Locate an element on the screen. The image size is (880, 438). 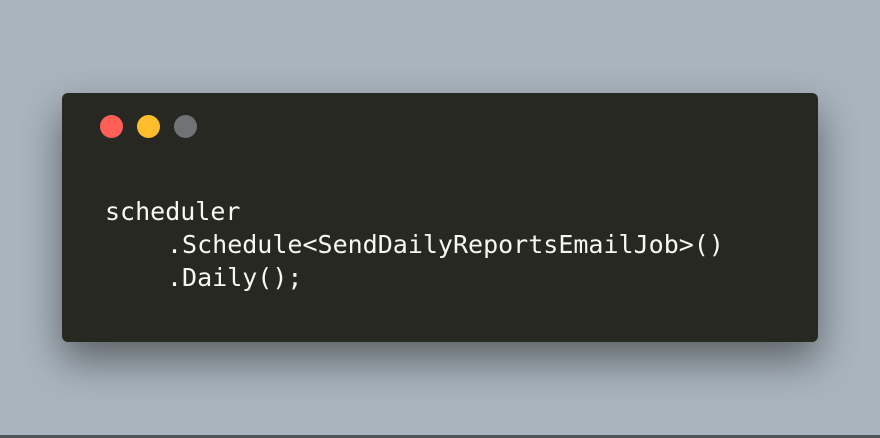
code-line-2: .Schedule<SendDailyReportsEmailJob>() is located at coordinates (445, 244).